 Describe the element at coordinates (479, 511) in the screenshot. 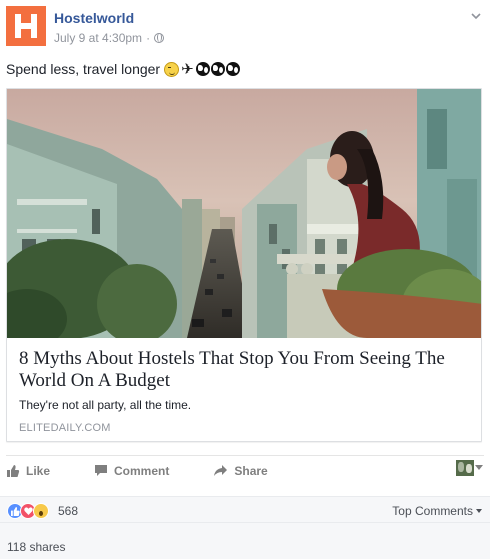

I see `caret-down-icon` at that location.